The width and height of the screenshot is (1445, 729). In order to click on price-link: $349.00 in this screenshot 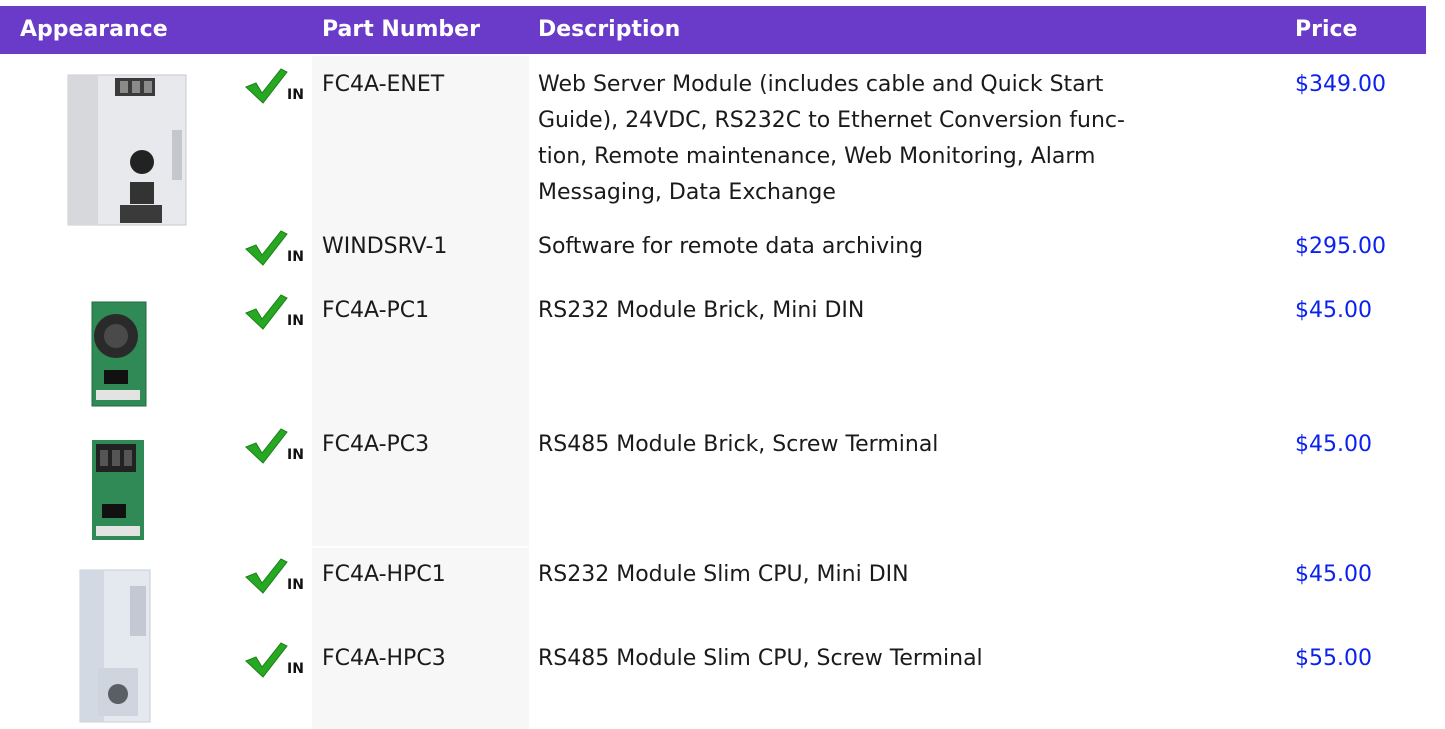, I will do `click(1340, 85)`.